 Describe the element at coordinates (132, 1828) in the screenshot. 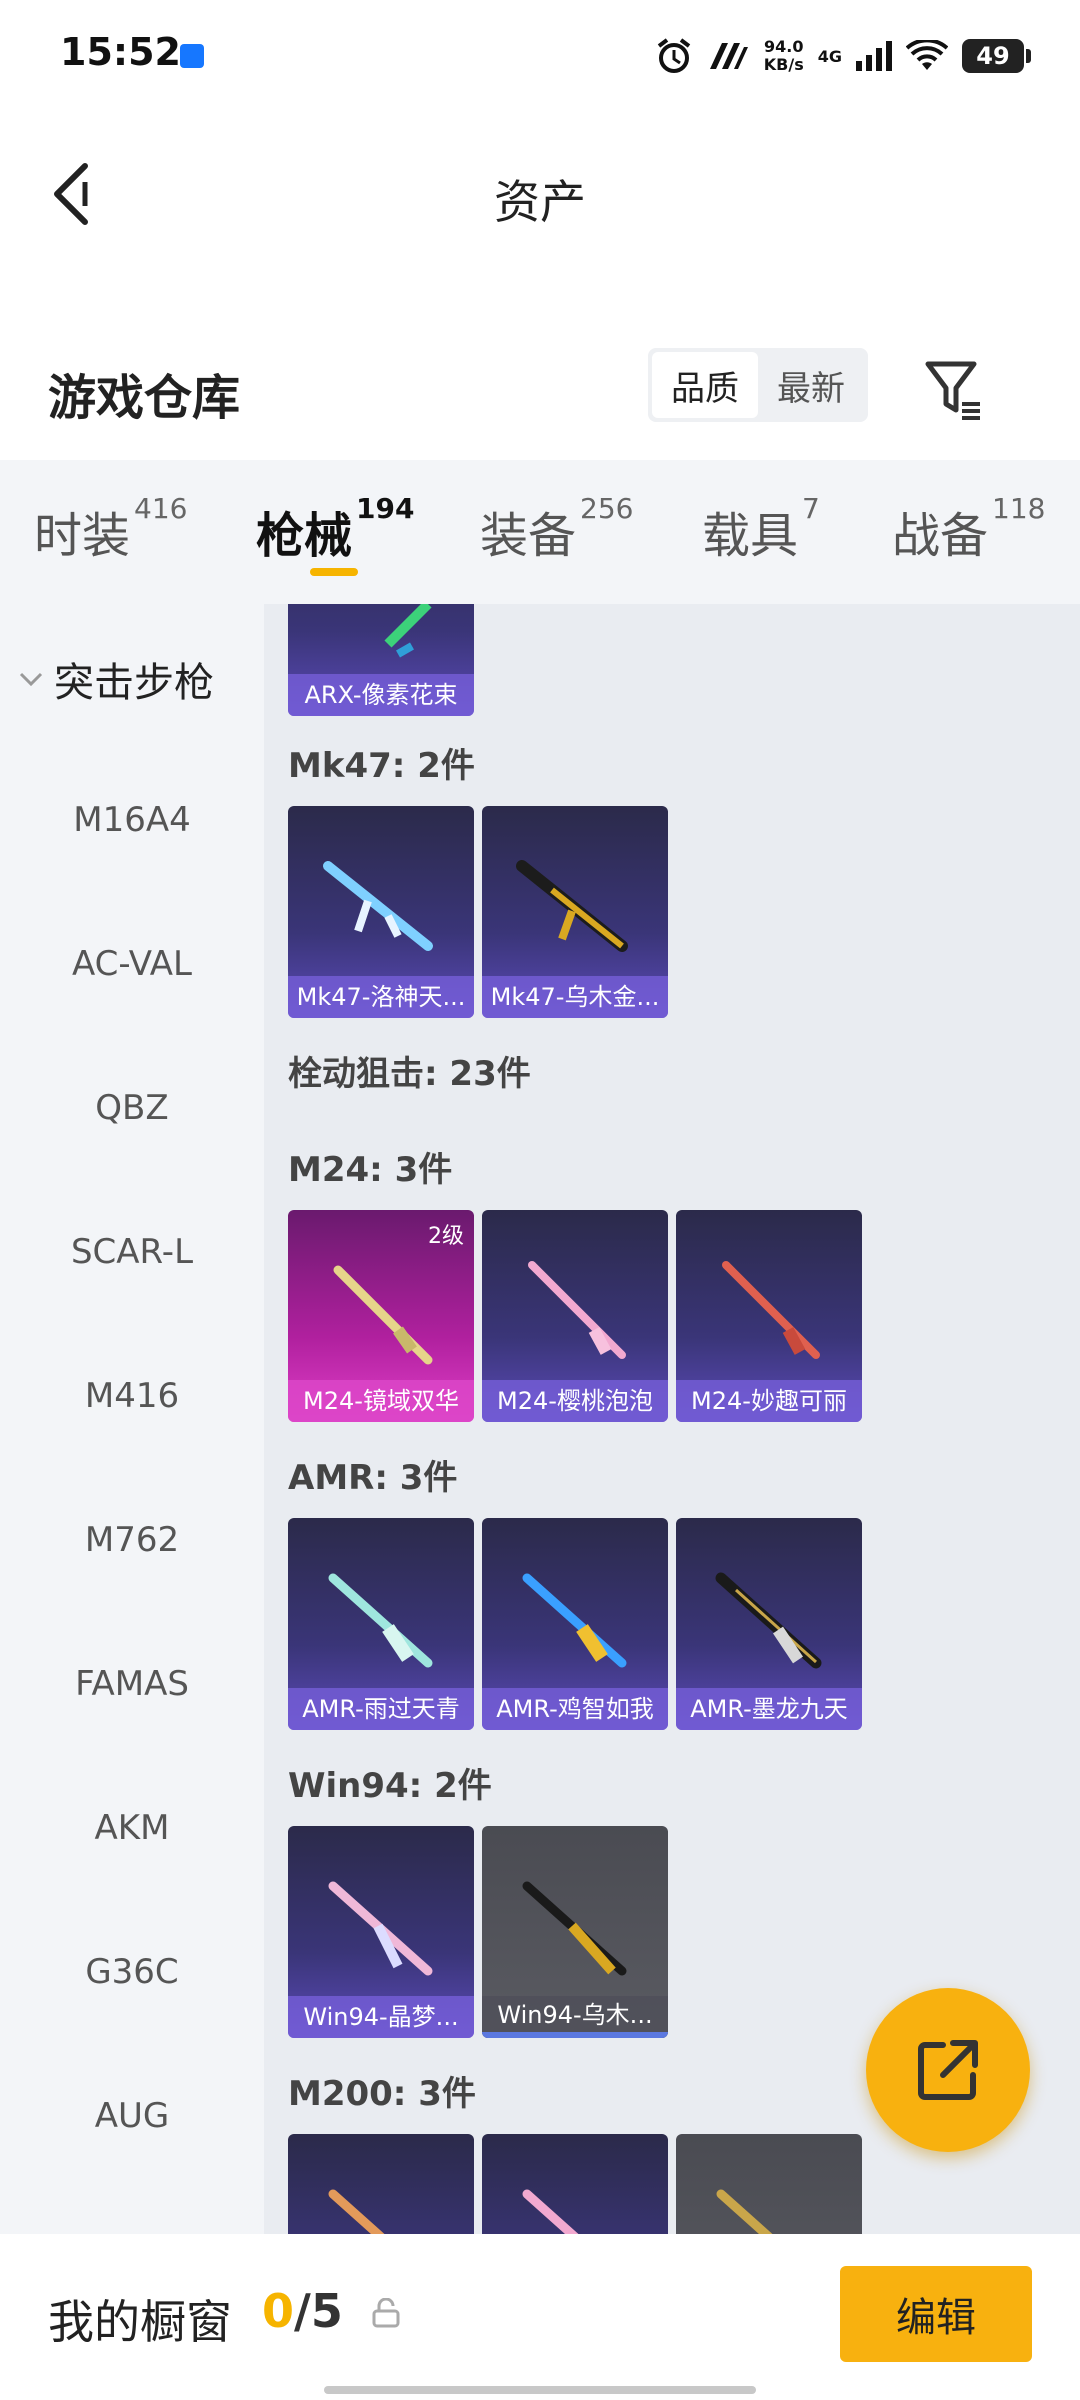

I see `sidebar-item-akm: AKM` at that location.